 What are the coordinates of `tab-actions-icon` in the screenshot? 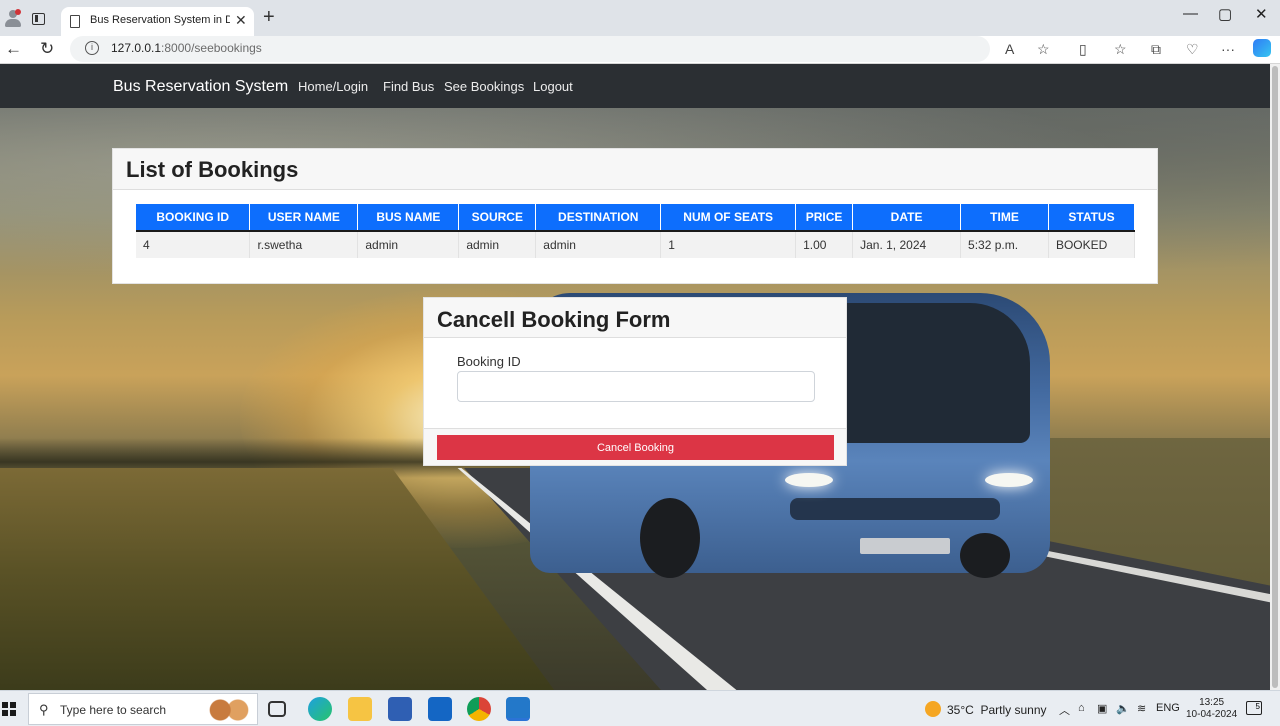 It's located at (38, 19).